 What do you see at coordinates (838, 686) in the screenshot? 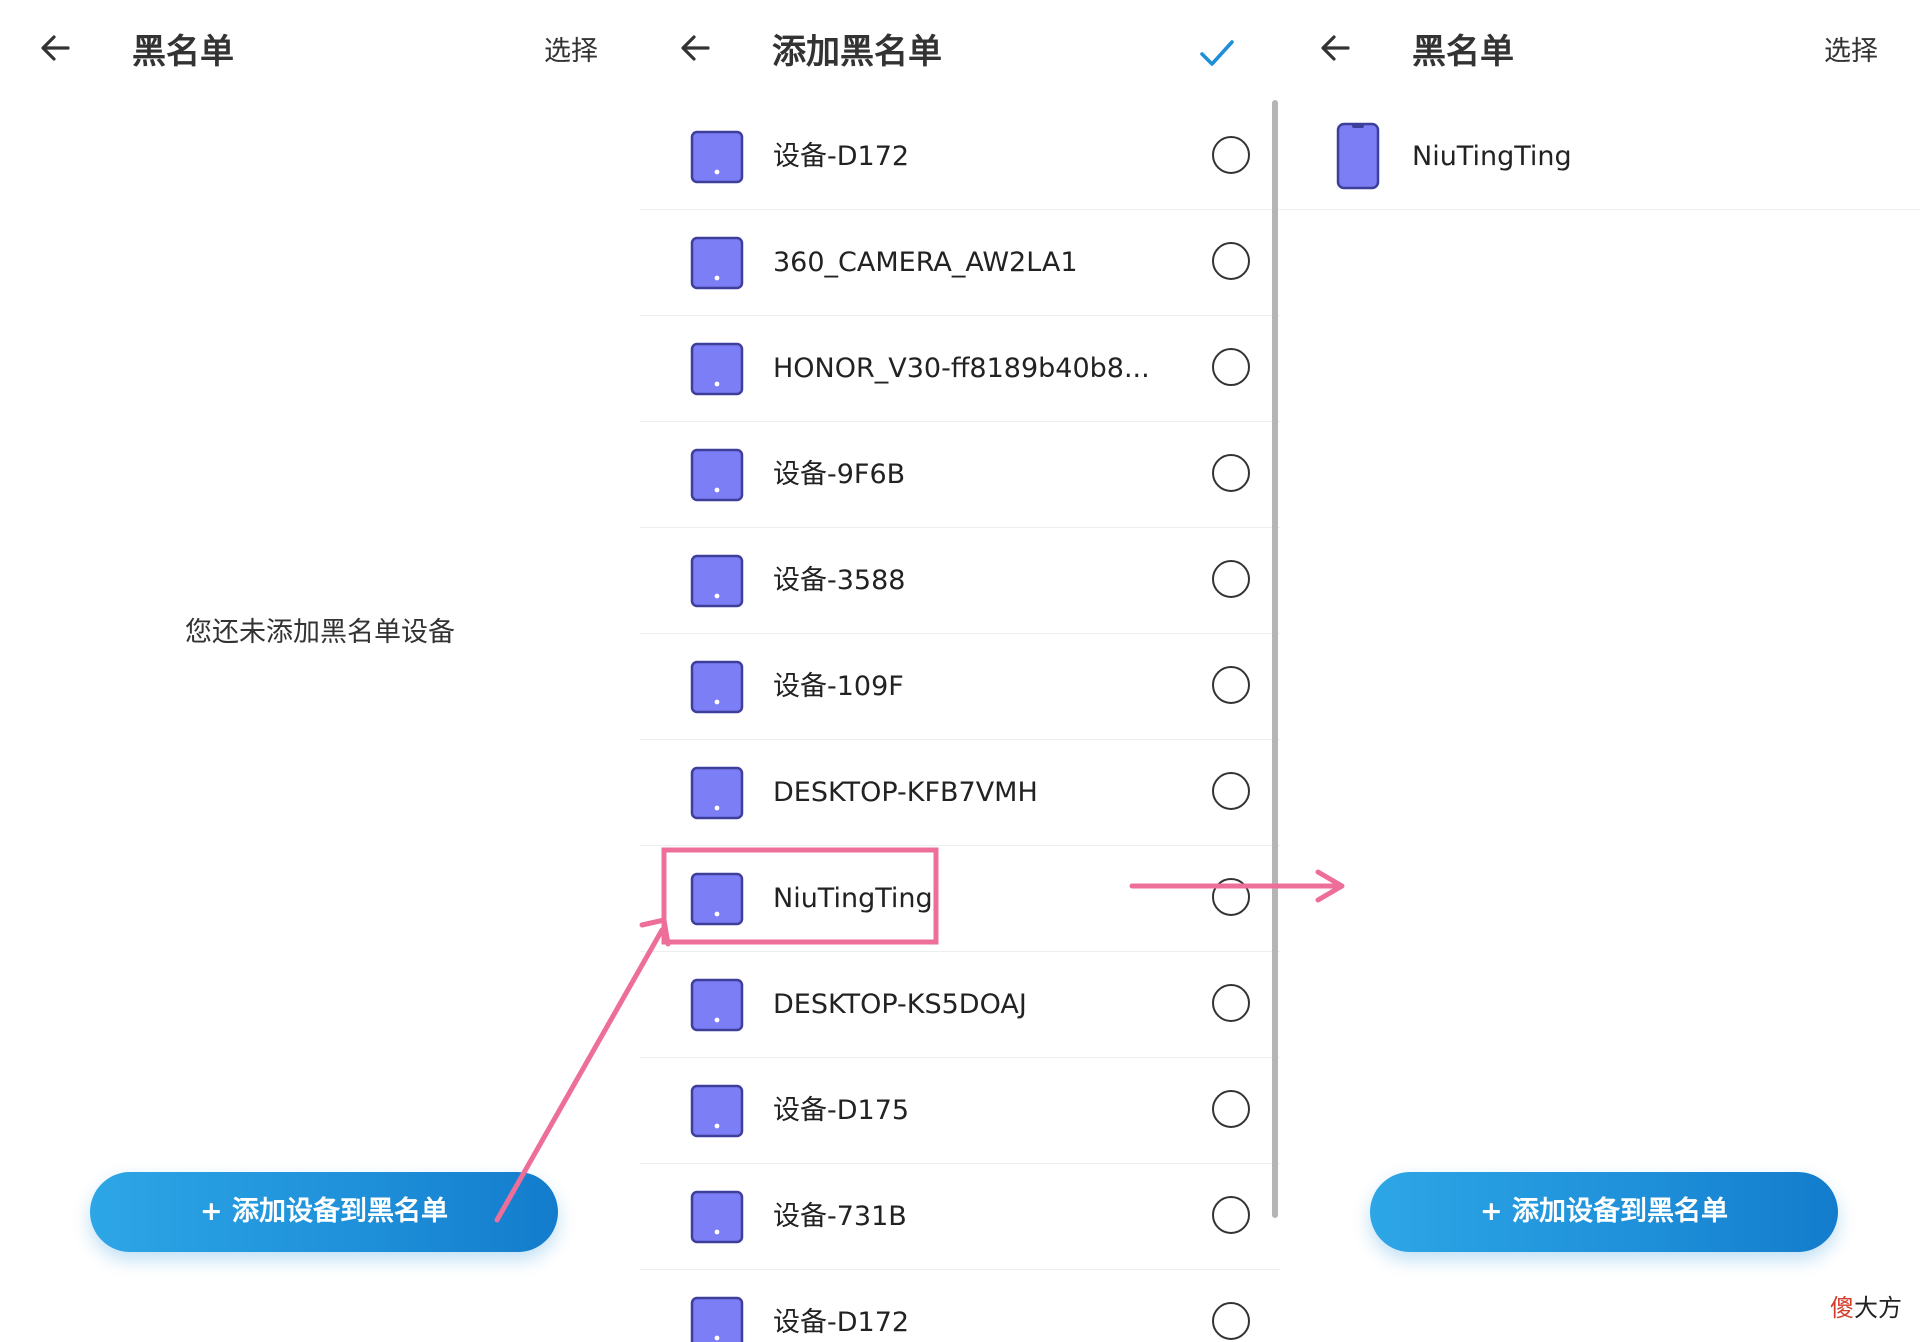
I see `device-name: 设备-109F` at bounding box center [838, 686].